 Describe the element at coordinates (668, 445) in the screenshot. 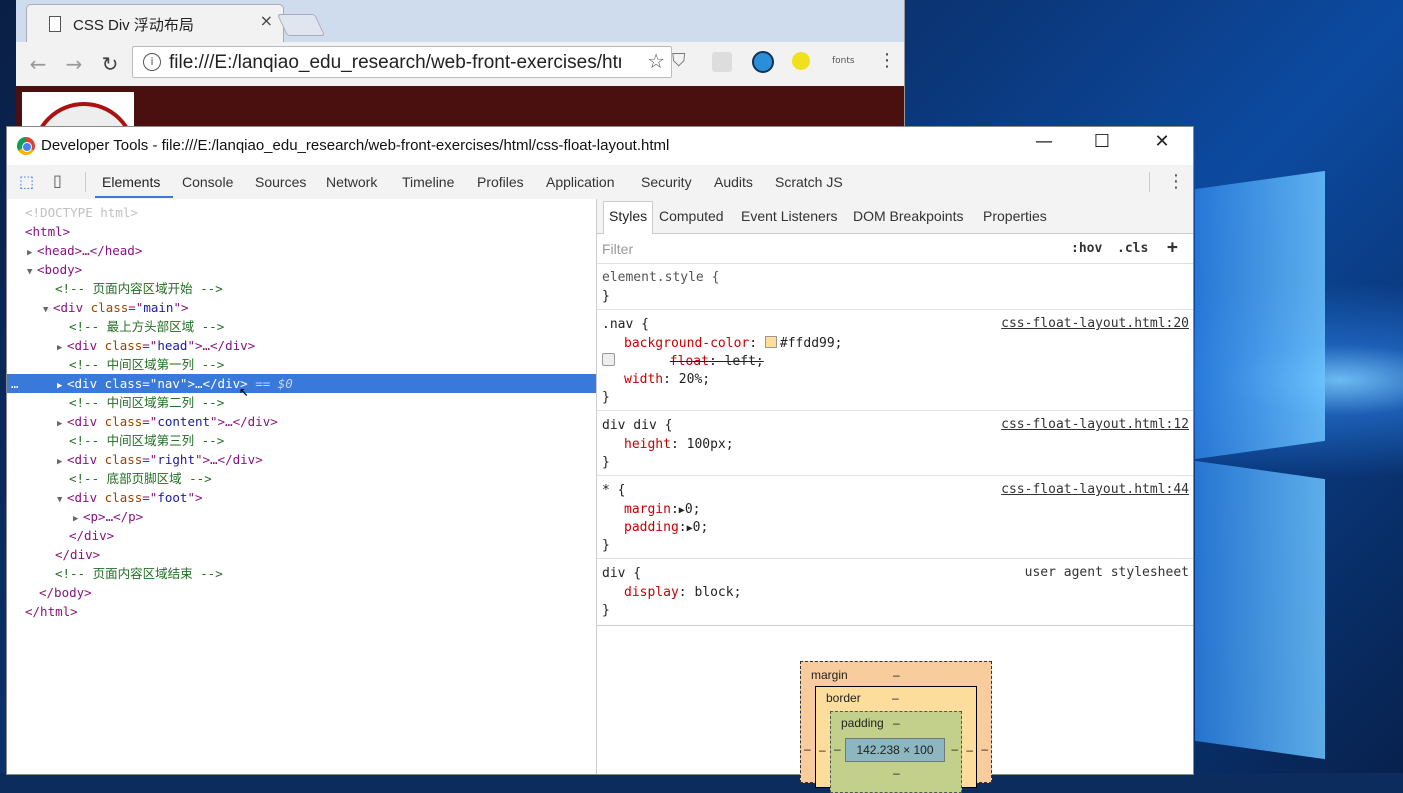

I see `css-property: height: 100px;` at that location.